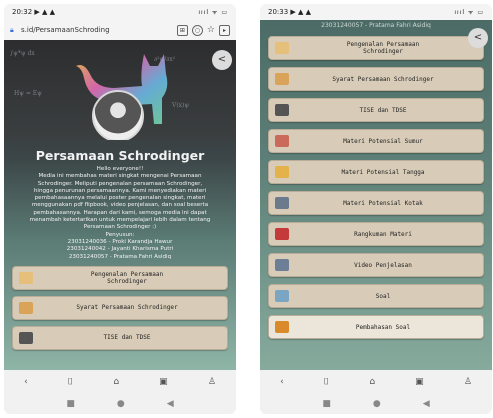 This screenshot has width=493, height=418. Describe the element at coordinates (120, 227) in the screenshot. I see `intro-line: Persamaan Schrodinger :)` at that location.